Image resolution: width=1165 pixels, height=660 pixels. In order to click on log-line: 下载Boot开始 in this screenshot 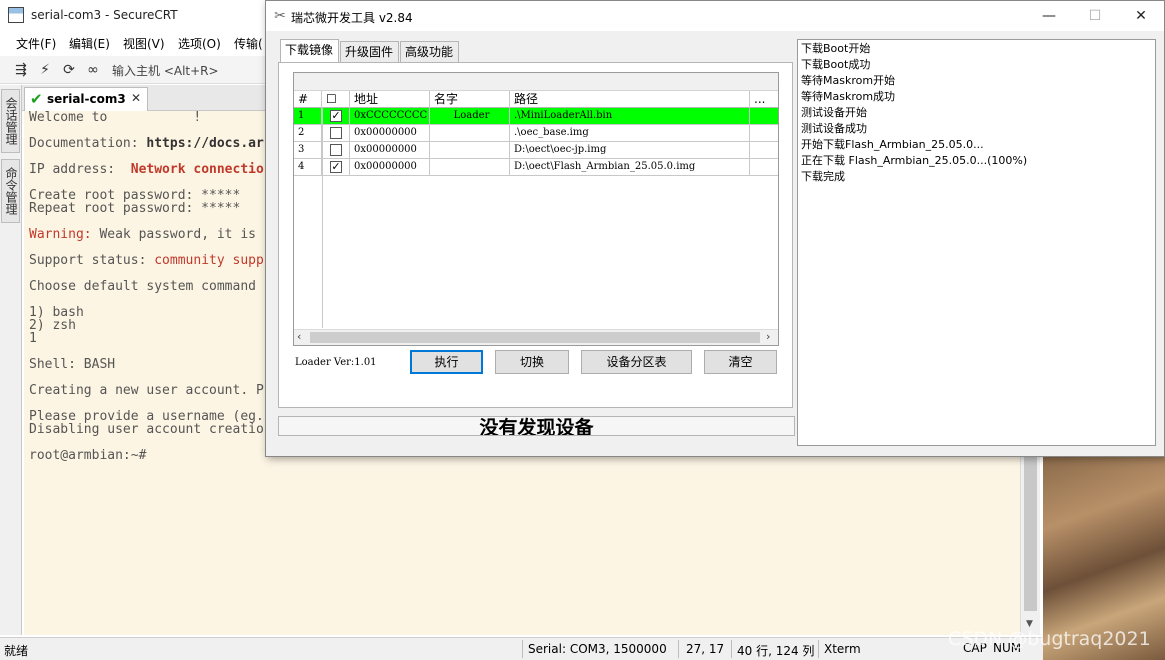, I will do `click(836, 48)`.